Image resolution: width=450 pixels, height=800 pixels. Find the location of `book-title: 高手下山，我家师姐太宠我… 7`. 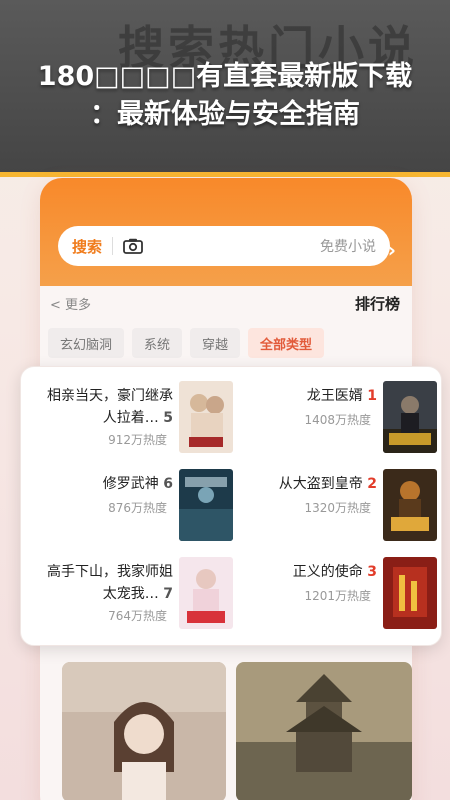

book-title: 高手下山，我家师姐太宠我… 7 is located at coordinates (109, 583).